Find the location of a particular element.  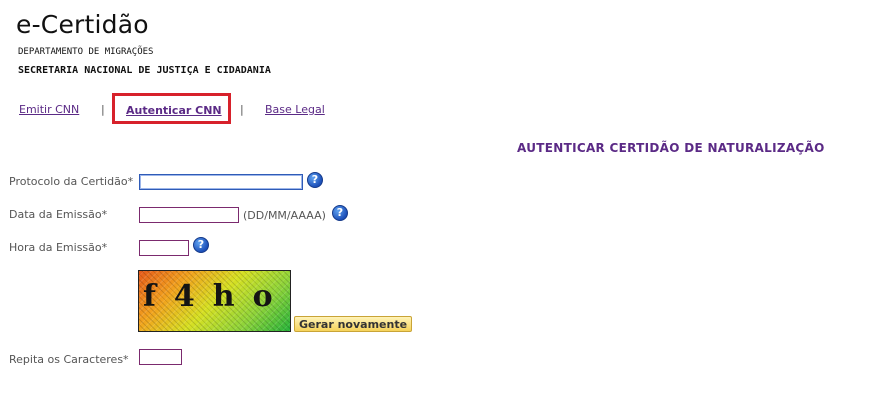

captcha-image: f4ho is located at coordinates (214, 301).